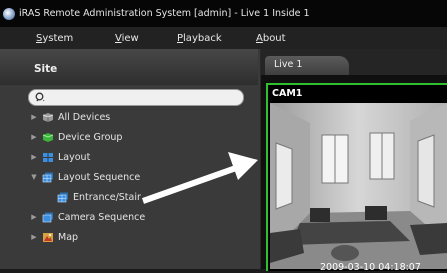  Describe the element at coordinates (99, 177) in the screenshot. I see `tree-item-label: Layout Sequence` at that location.